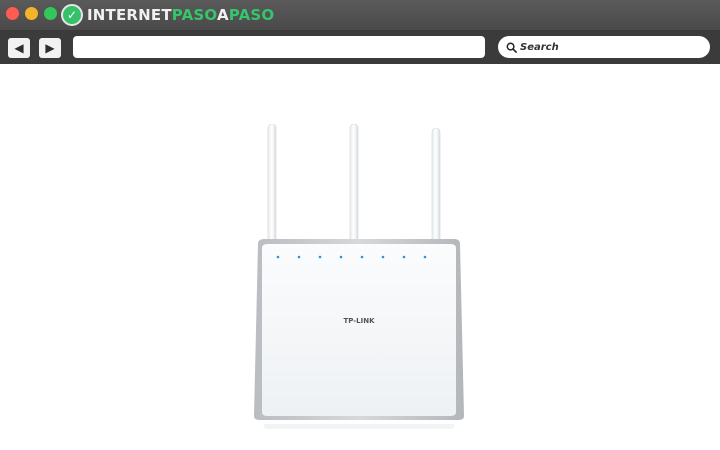 Image resolution: width=720 pixels, height=450 pixels. Describe the element at coordinates (436, 189) in the screenshot. I see `antenna-right` at that location.